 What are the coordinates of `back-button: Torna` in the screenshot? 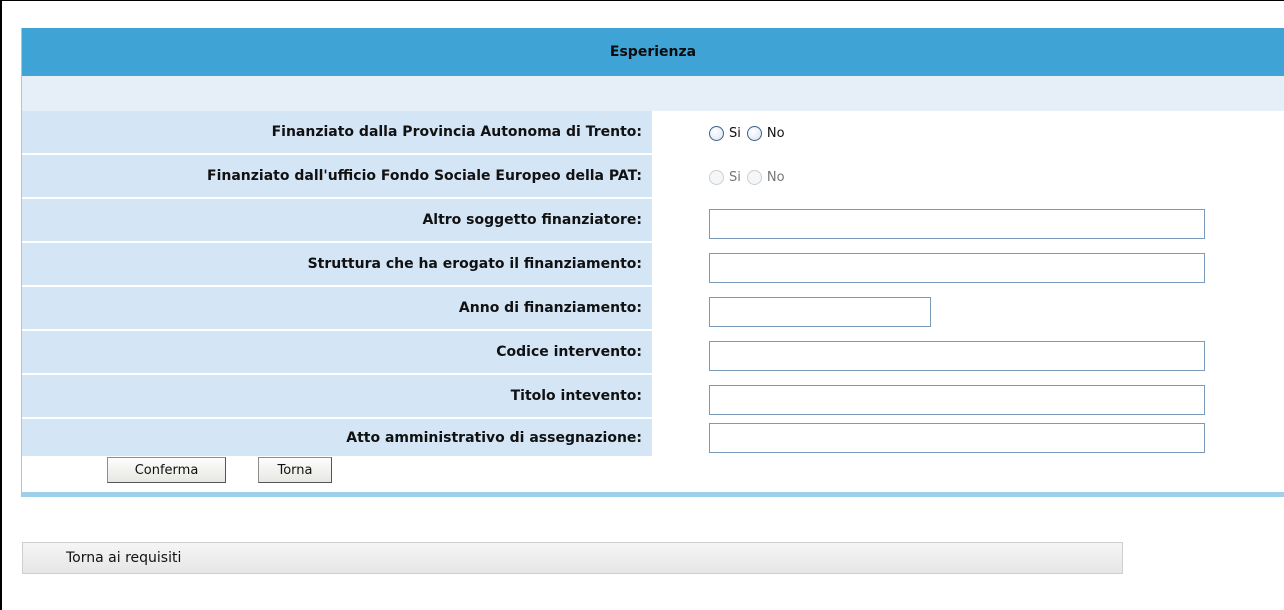 It's located at (295, 470).